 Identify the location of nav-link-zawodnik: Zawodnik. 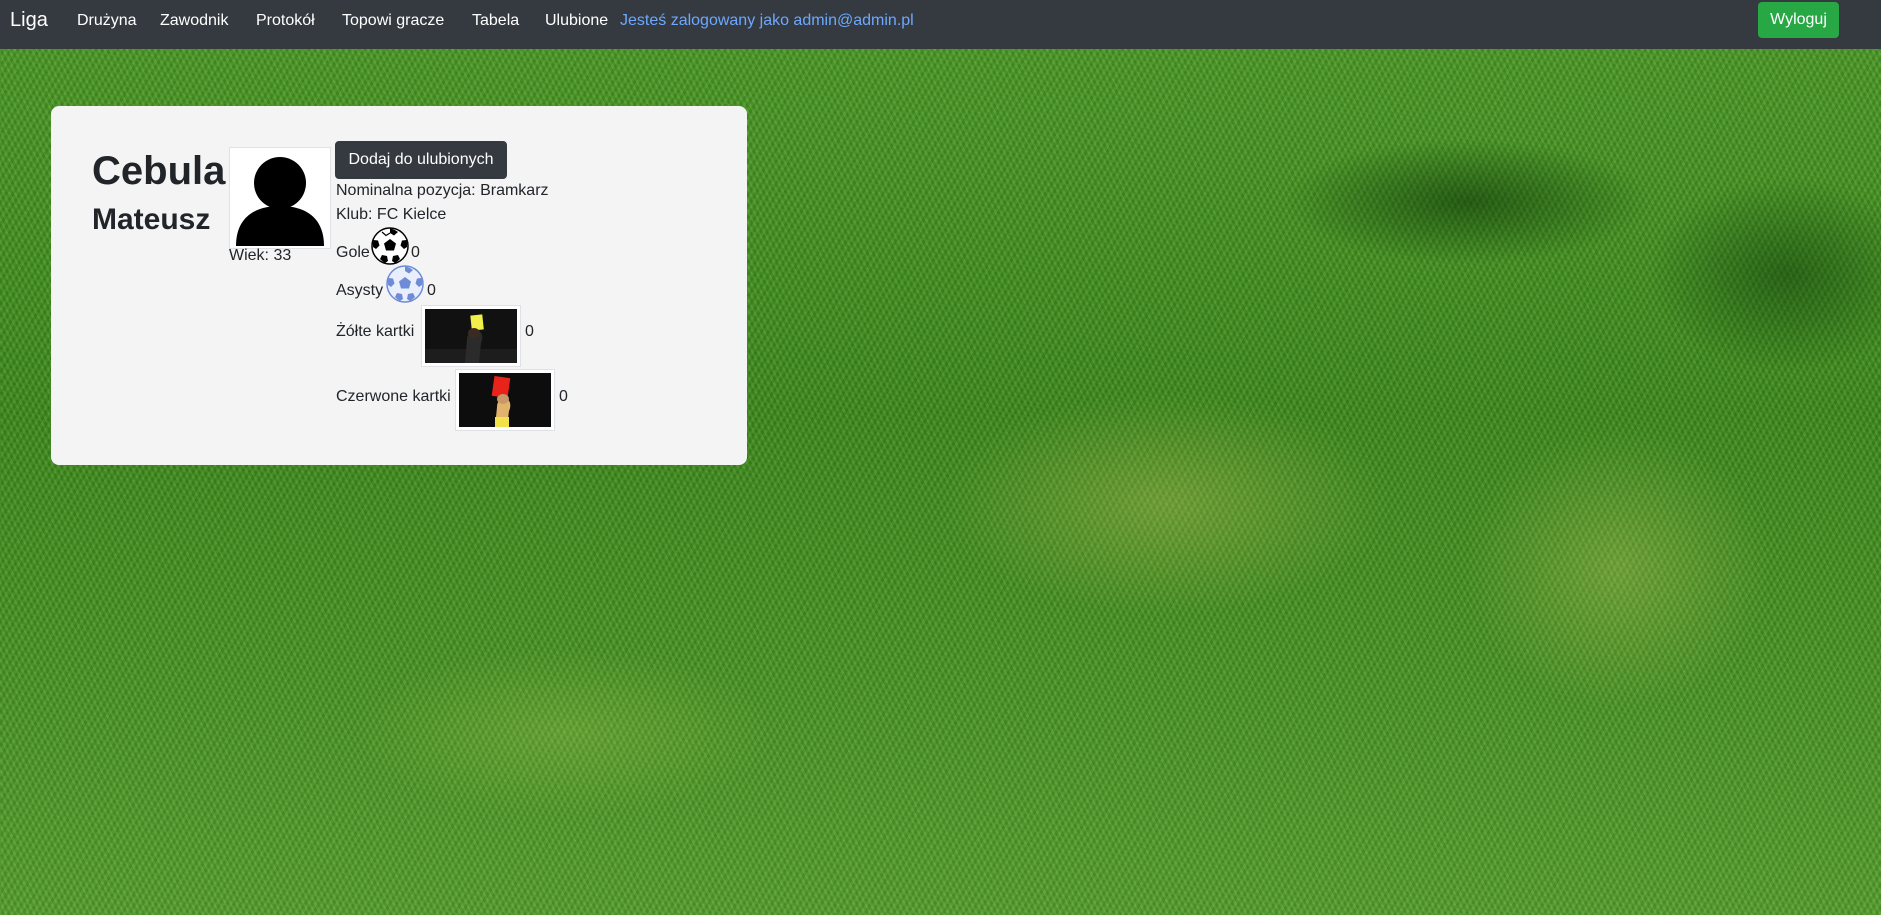
(194, 21).